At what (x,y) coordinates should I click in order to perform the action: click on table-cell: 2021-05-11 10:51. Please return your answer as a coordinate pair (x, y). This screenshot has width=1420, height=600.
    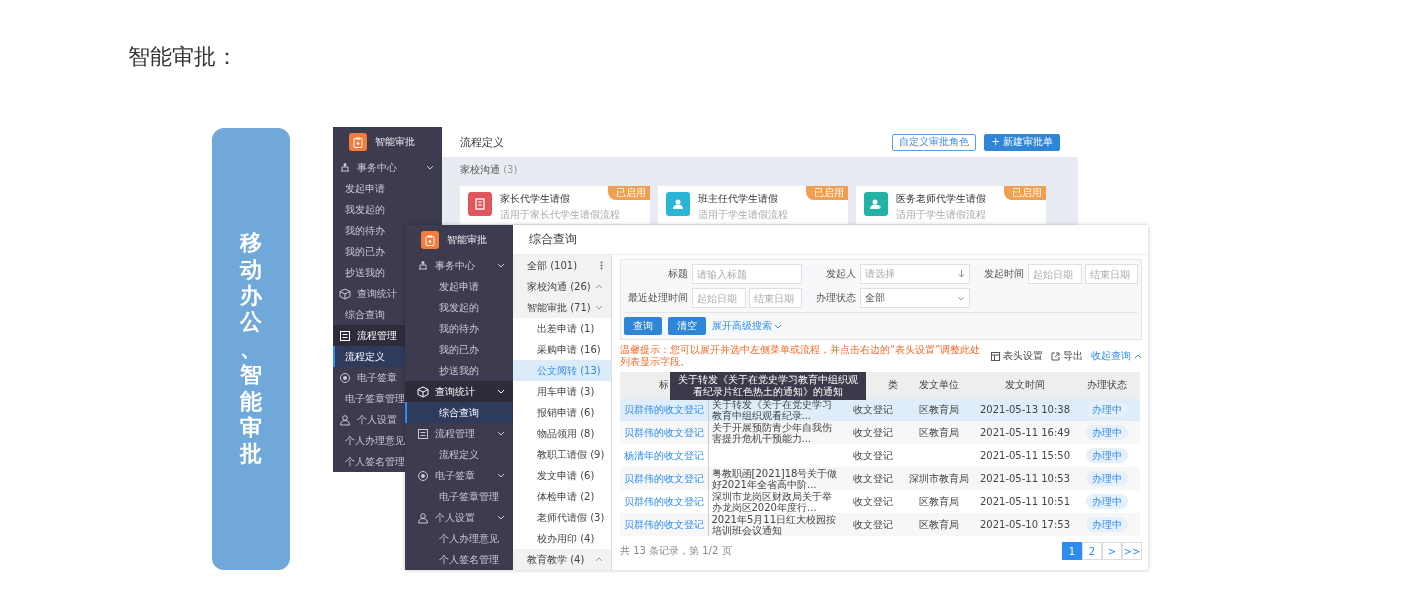
    Looking at the image, I should click on (1025, 501).